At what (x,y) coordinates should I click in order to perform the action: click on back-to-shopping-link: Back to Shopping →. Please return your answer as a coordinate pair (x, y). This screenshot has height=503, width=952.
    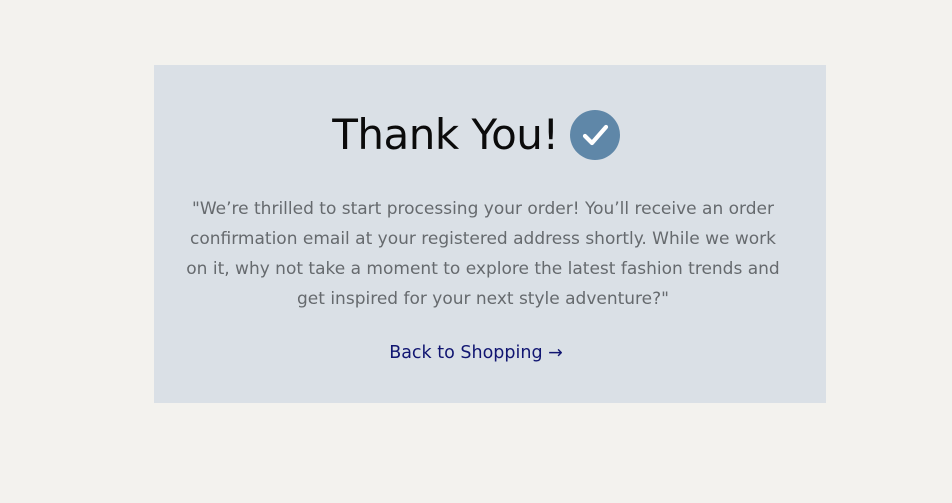
    Looking at the image, I should click on (476, 353).